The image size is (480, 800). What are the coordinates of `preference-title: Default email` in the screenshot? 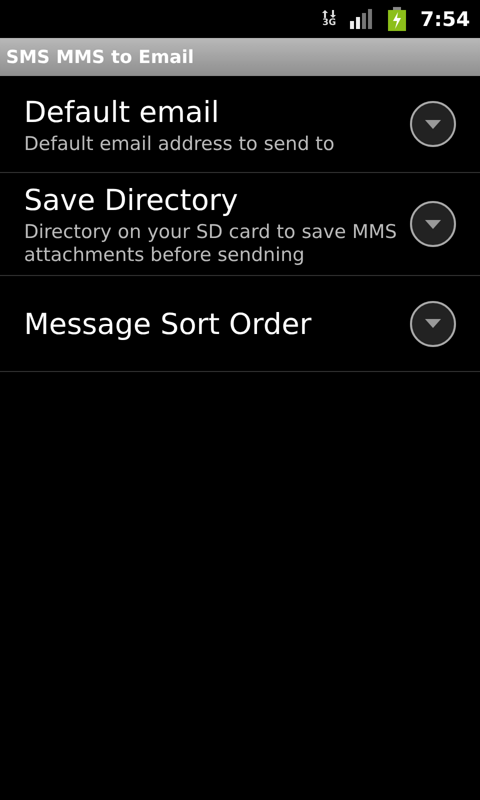 It's located at (217, 111).